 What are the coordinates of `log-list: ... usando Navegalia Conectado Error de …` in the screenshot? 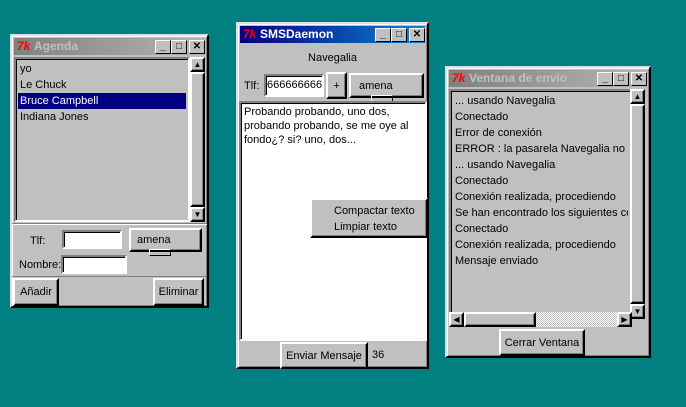 It's located at (540, 202).